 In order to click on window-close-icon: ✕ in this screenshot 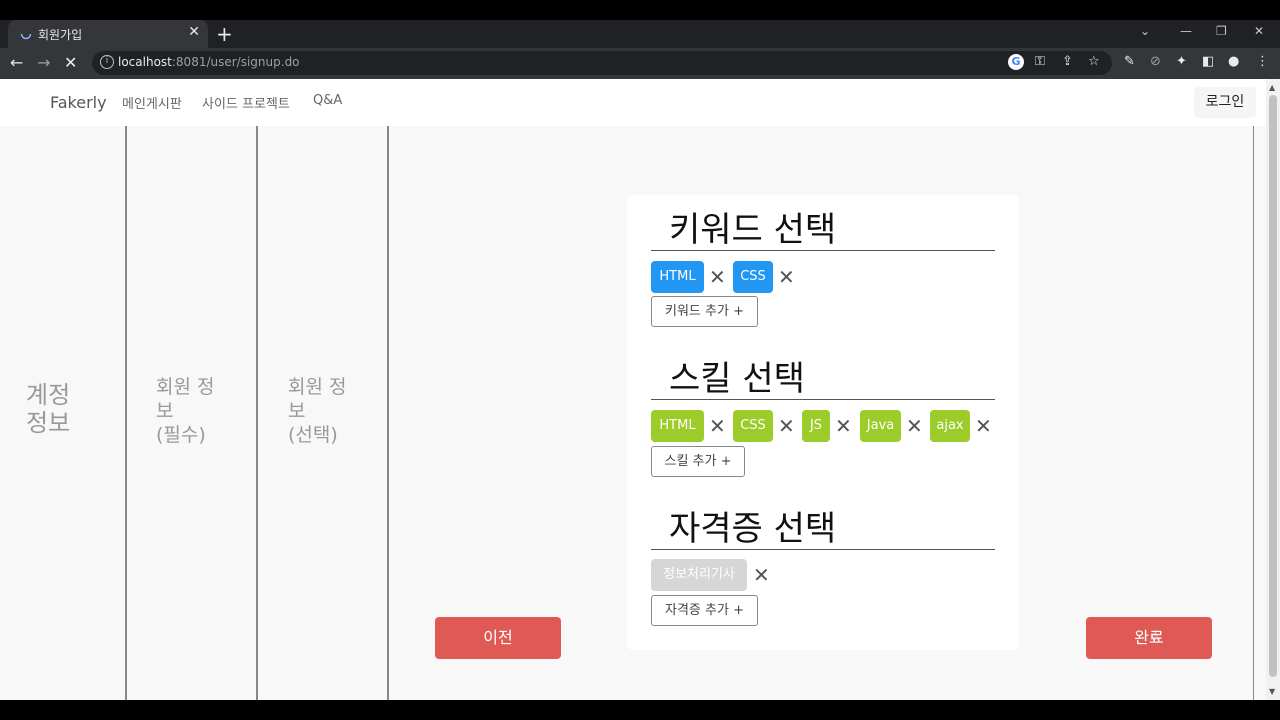, I will do `click(1259, 31)`.